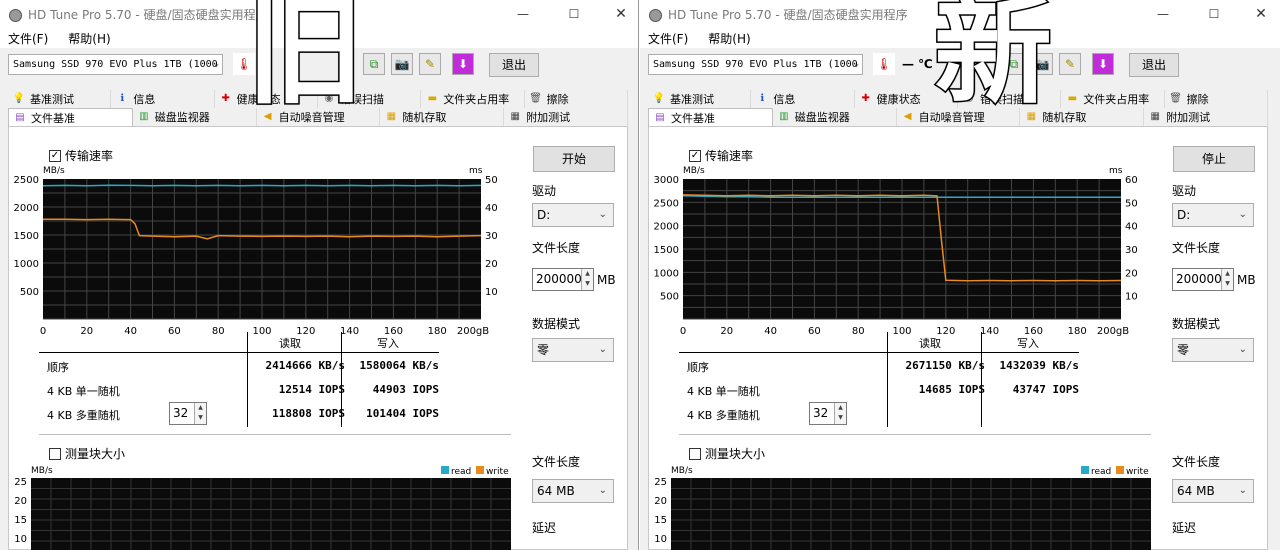  Describe the element at coordinates (1039, 365) in the screenshot. I see `sequential-write-value: 1432039 KB/s` at that location.